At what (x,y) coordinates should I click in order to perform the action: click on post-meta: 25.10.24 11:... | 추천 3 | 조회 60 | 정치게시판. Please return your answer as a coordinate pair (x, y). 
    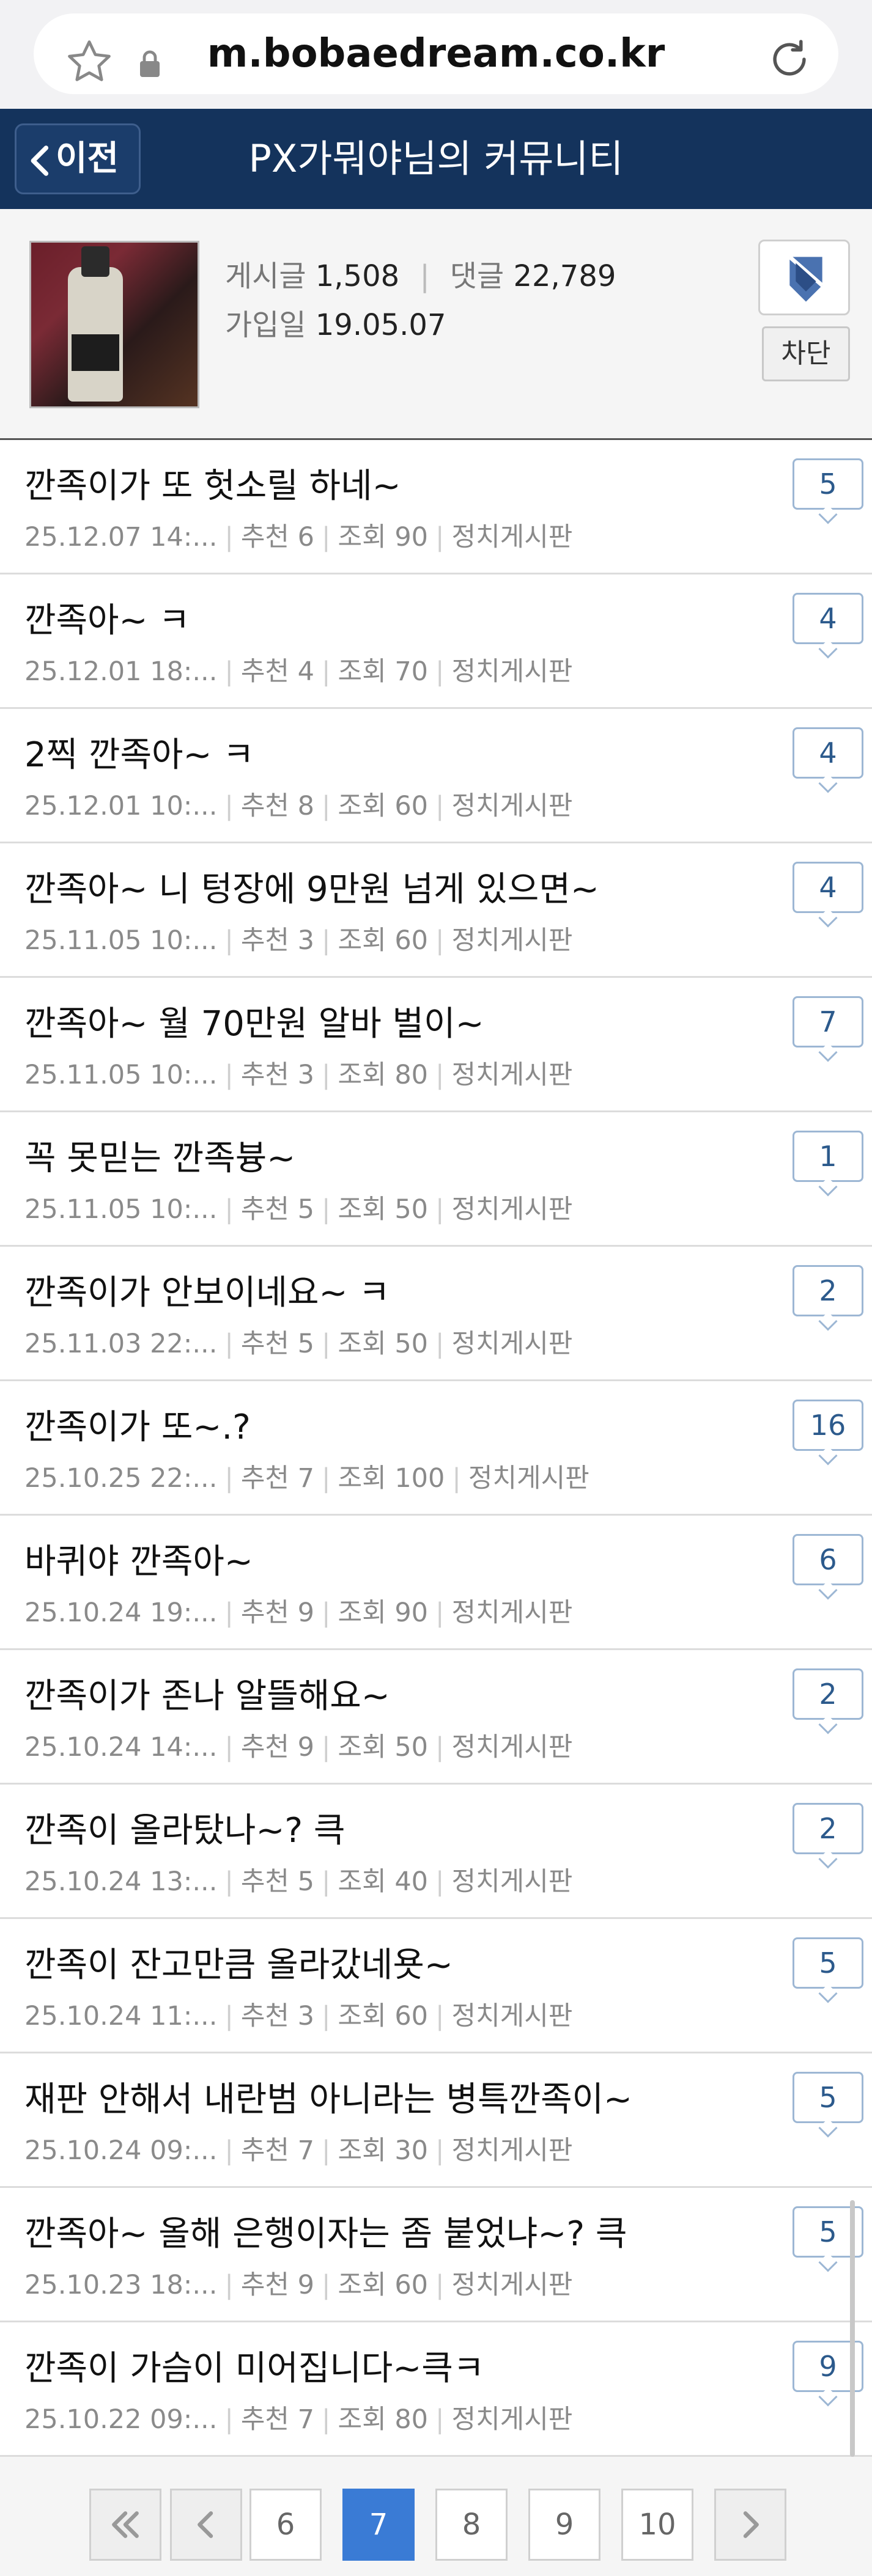
    Looking at the image, I should click on (298, 2014).